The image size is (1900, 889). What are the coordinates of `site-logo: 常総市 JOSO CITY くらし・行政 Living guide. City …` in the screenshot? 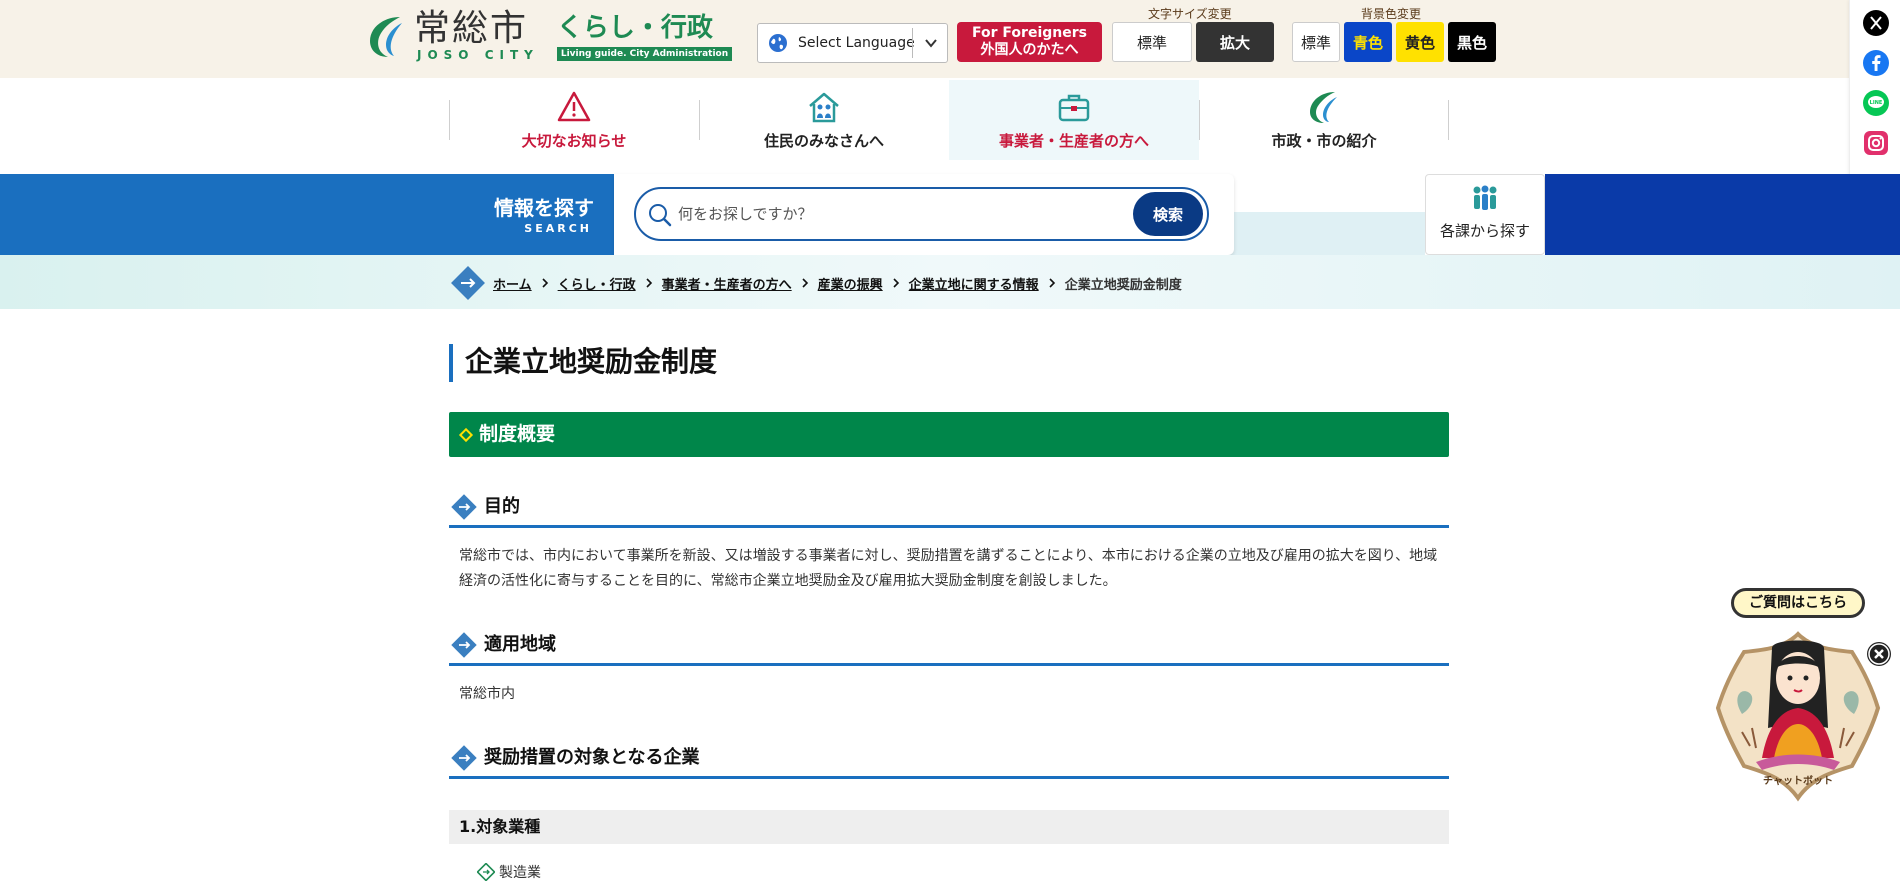 It's located at (549, 35).